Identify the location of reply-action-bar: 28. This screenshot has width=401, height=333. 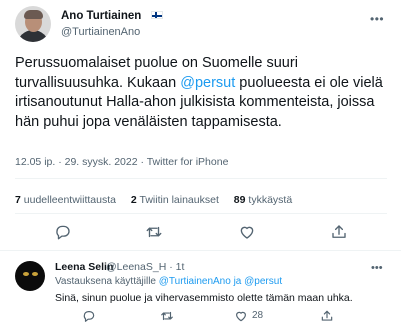
(200, 317).